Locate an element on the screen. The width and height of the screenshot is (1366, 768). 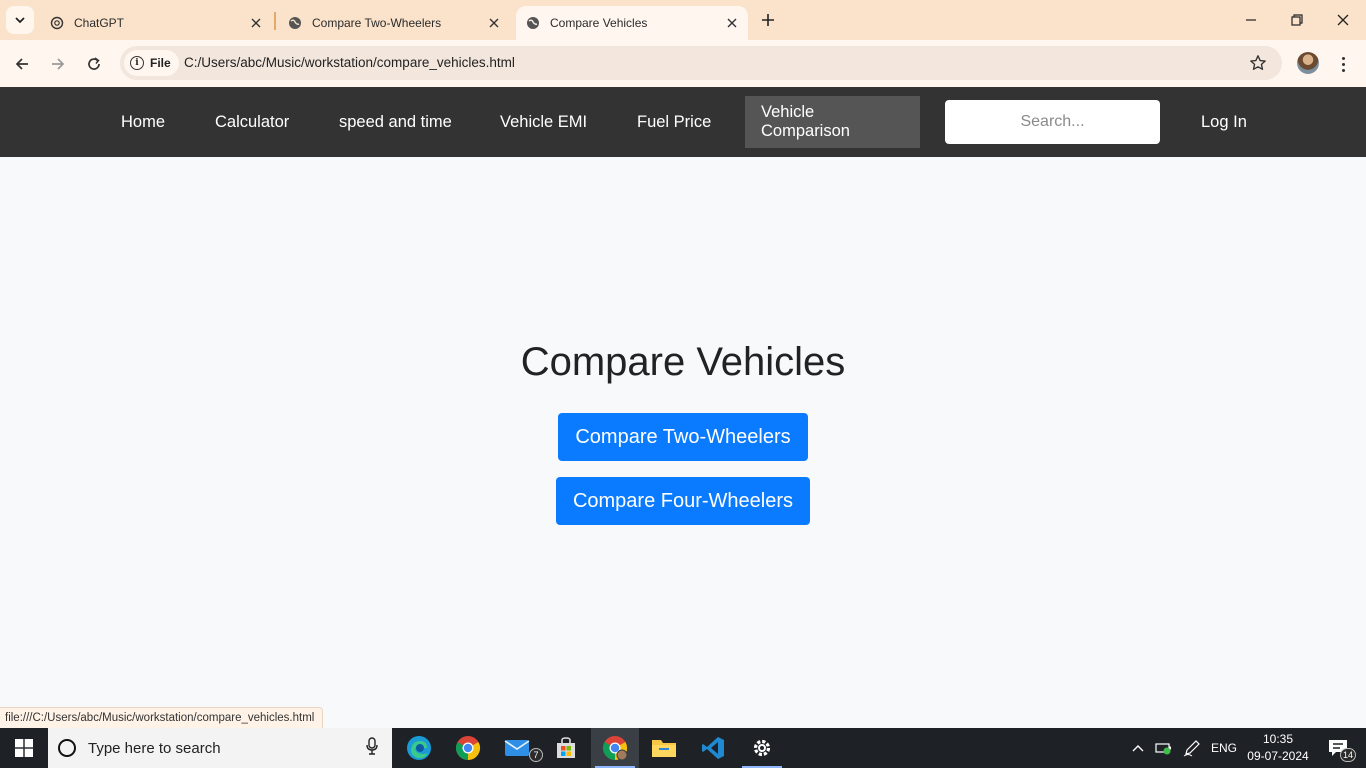
nav-fuel-price: Fuel Price is located at coordinates (674, 122).